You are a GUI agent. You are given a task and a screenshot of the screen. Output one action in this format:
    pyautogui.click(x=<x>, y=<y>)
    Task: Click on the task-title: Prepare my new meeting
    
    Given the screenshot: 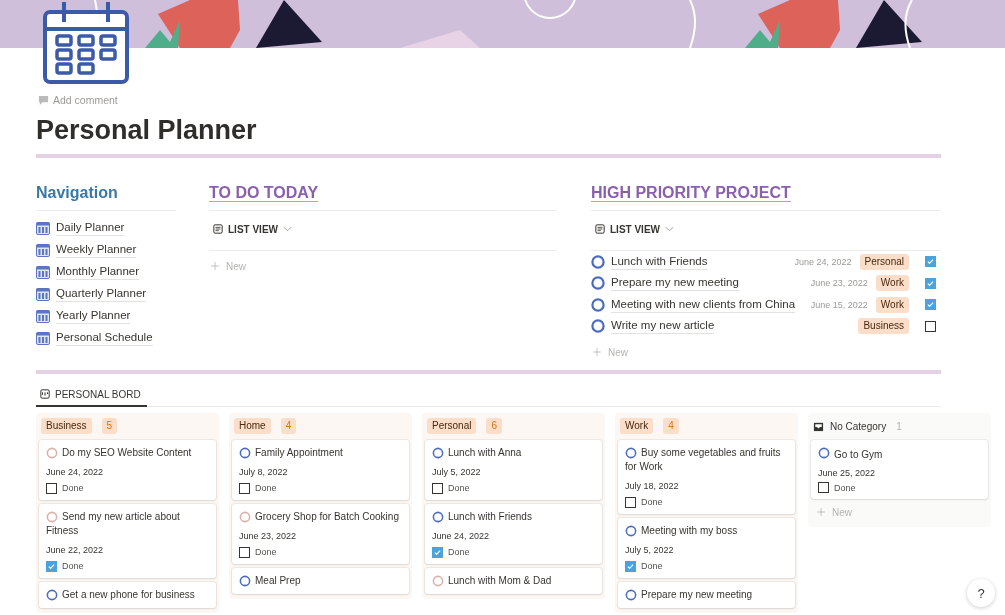 What is the action you would take?
    pyautogui.click(x=675, y=283)
    